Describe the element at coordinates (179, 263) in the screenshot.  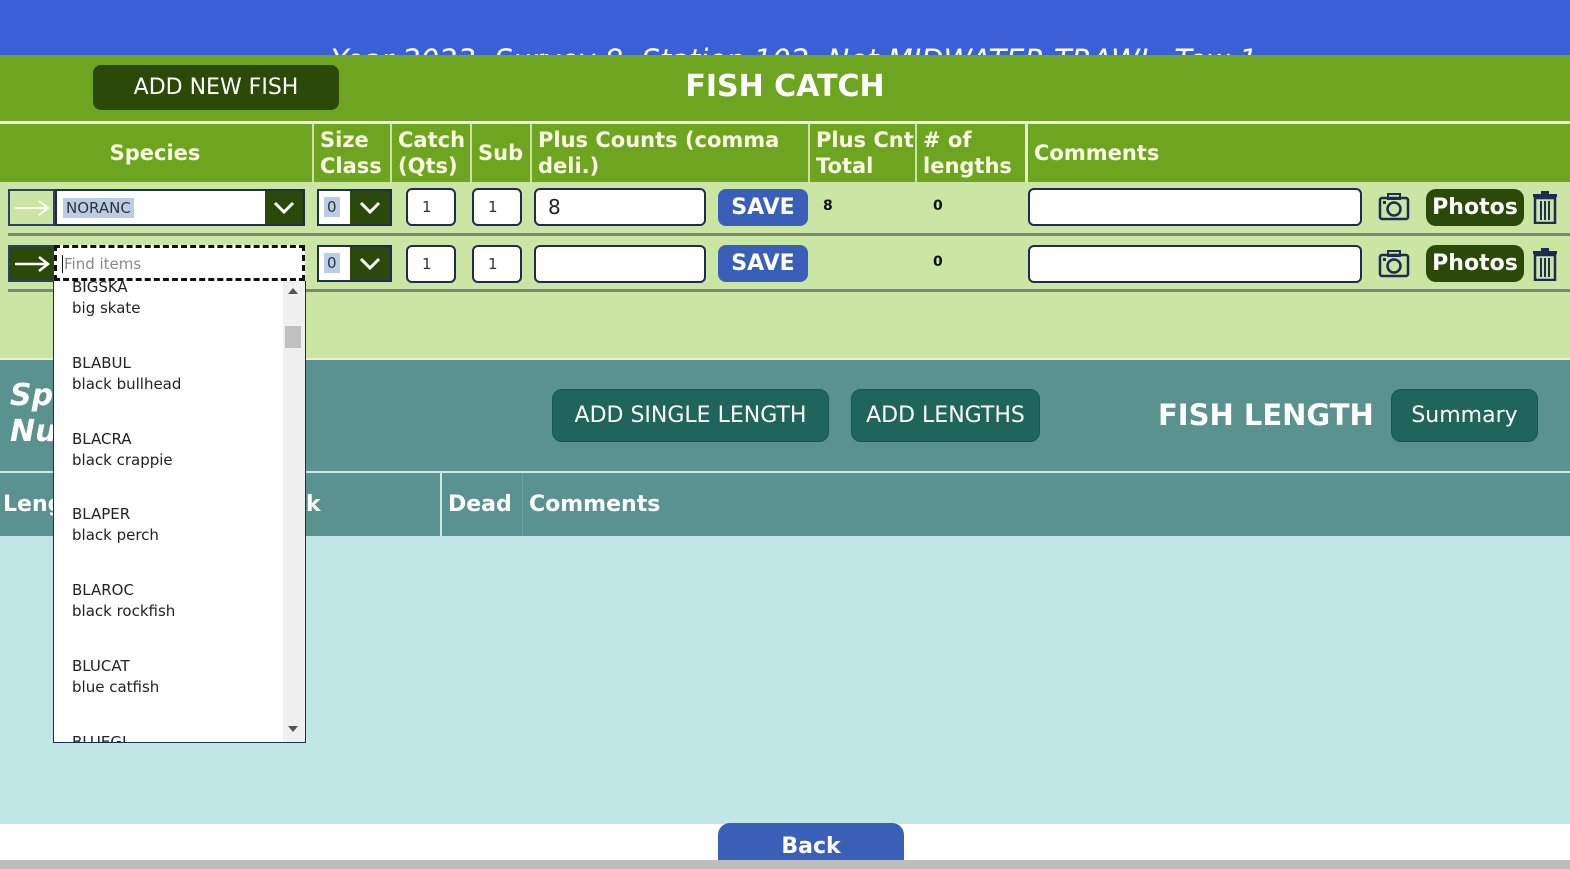
I see `species-search-input: Find items` at that location.